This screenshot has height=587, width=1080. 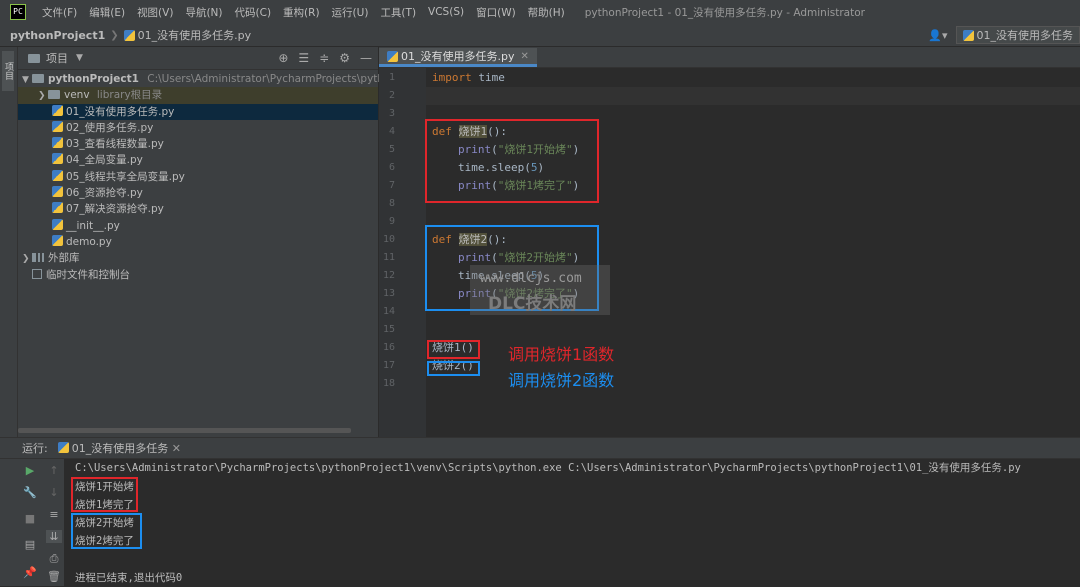 What do you see at coordinates (198, 112) in the screenshot?
I see `tree-file-item: 01_没有使用多任务.py` at bounding box center [198, 112].